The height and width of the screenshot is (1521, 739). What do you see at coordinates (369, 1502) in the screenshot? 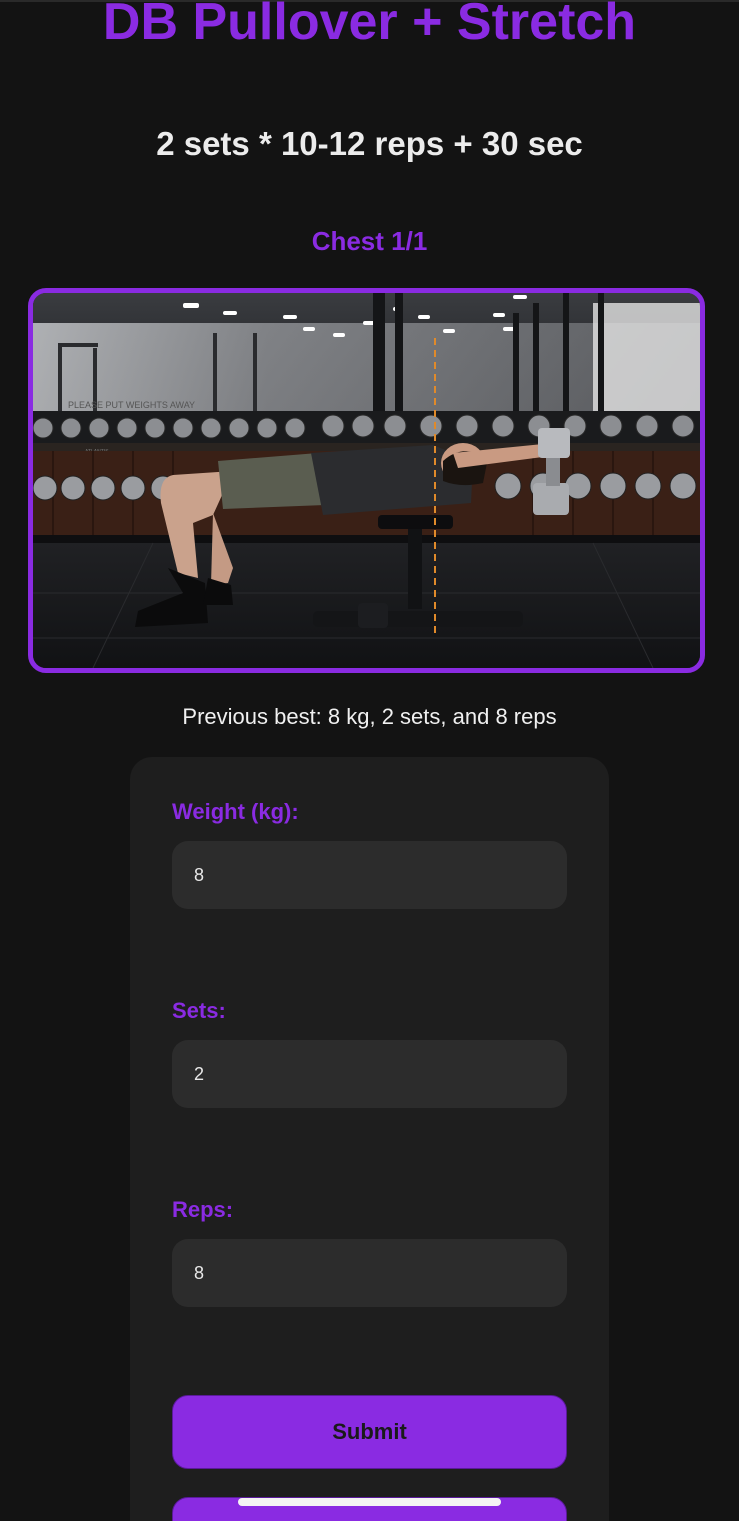
I see `home-indicator` at bounding box center [369, 1502].